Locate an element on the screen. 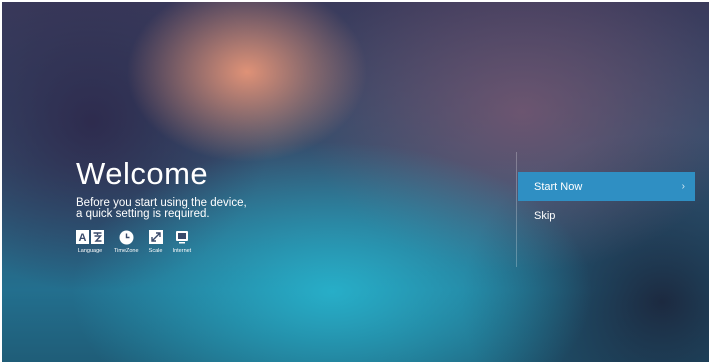 The image size is (711, 364). setup-steps: A Language TimeZone Scale Internet is located at coordinates (161, 241).